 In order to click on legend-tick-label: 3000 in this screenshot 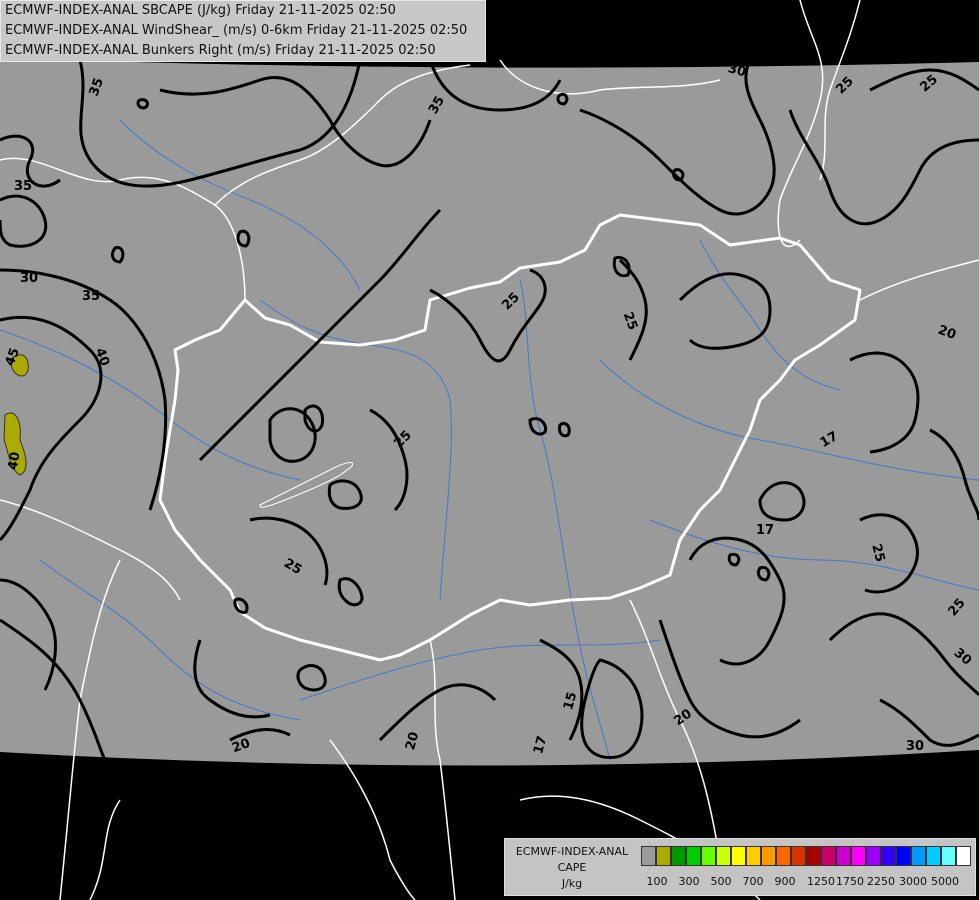, I will do `click(913, 881)`.